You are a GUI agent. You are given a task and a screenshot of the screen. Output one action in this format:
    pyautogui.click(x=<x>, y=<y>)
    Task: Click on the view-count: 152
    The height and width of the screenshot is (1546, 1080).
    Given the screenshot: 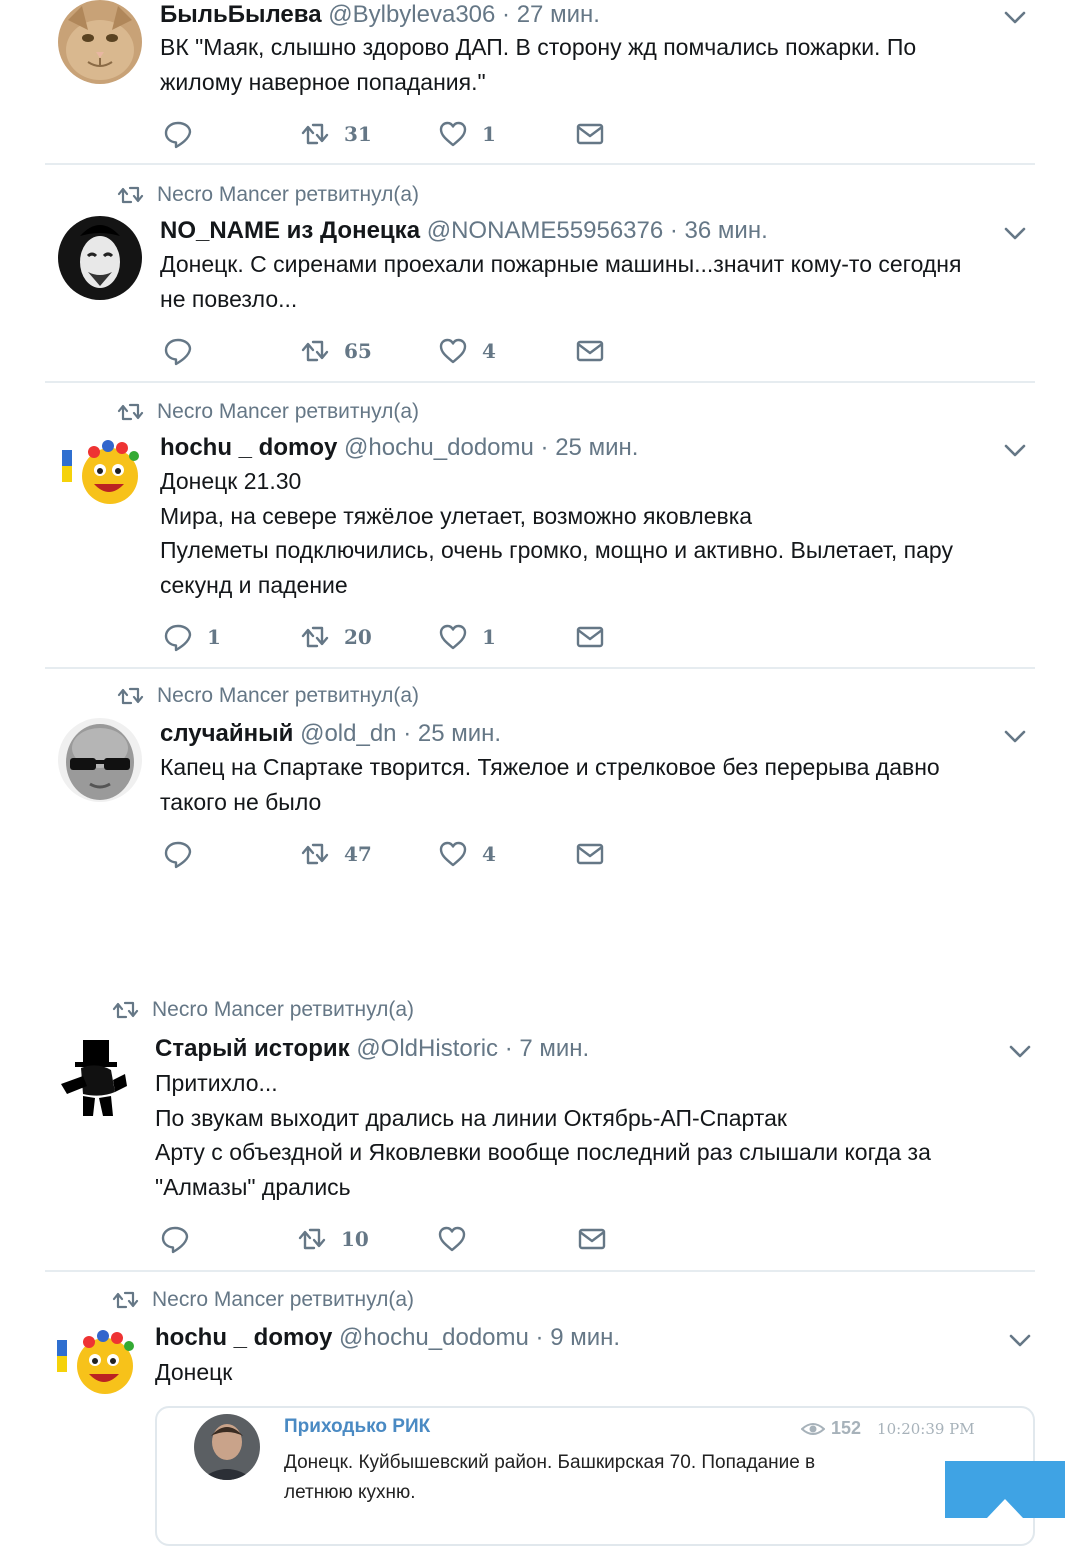 What is the action you would take?
    pyautogui.click(x=846, y=1428)
    